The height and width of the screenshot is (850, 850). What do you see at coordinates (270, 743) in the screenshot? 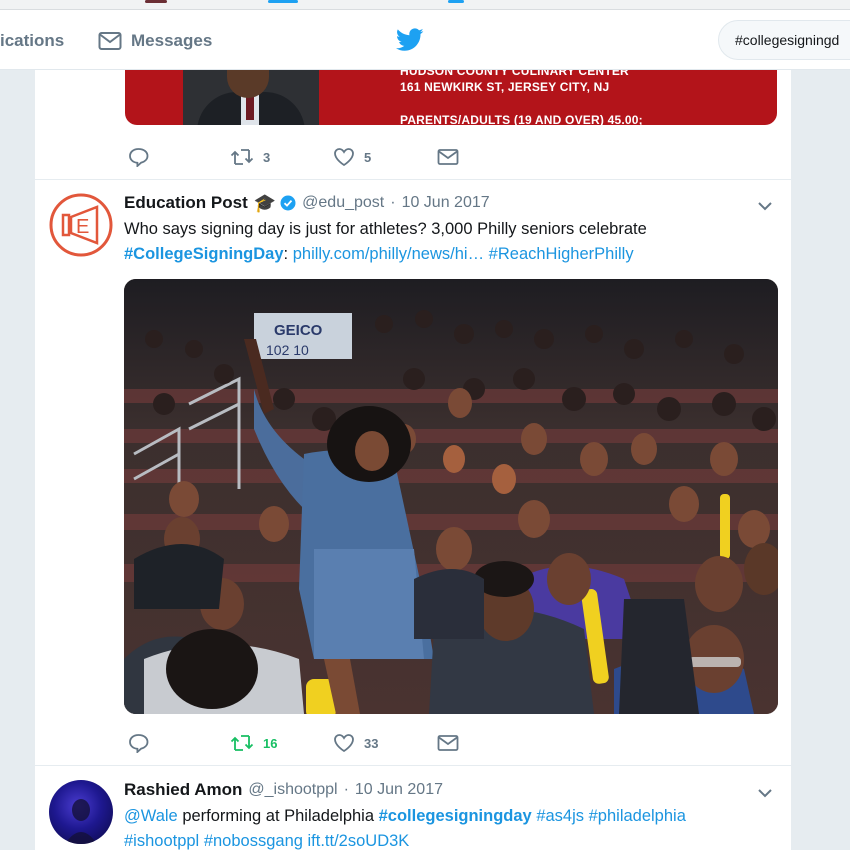
I see `retweet-count: 16` at bounding box center [270, 743].